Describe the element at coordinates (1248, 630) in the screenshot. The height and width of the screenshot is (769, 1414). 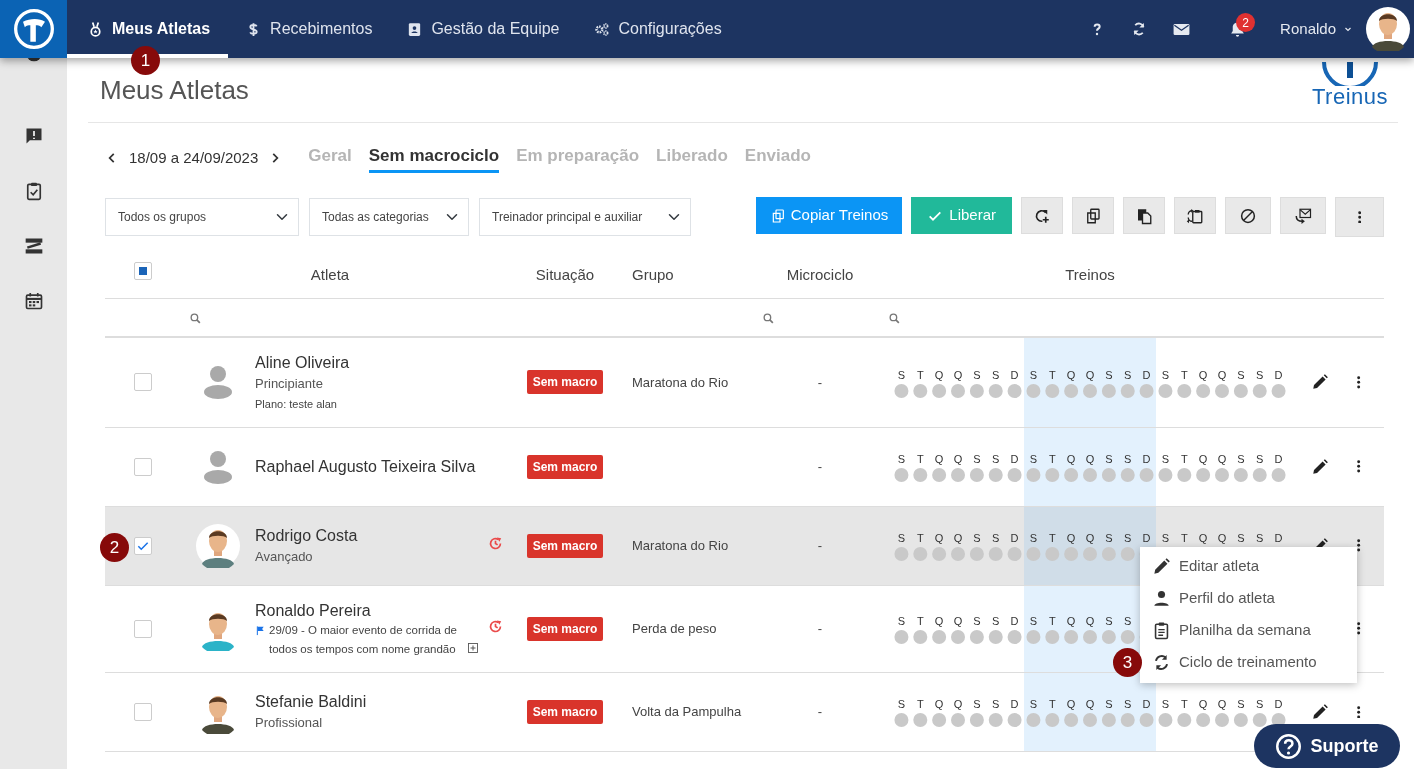
I see `menu-item: Planilha da semana` at that location.